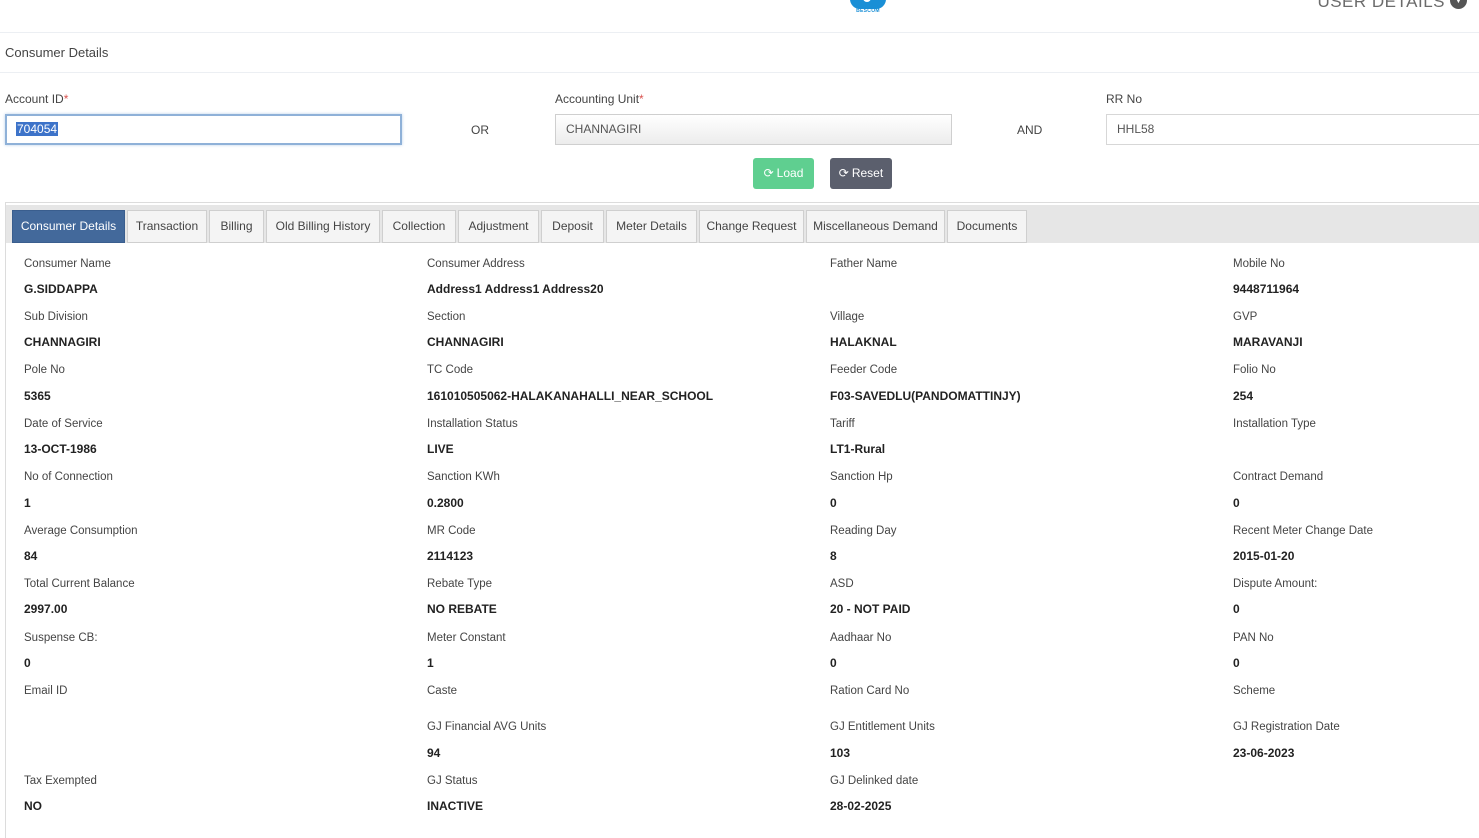  I want to click on tab-transaction: Transaction, so click(167, 226).